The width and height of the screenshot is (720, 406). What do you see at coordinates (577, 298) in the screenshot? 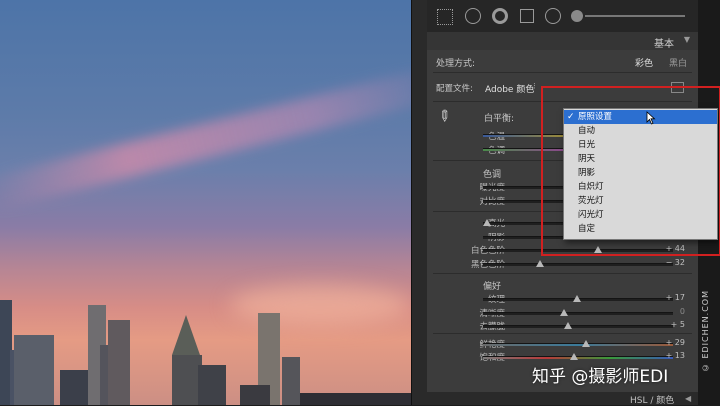
I see `texture-thumb` at bounding box center [577, 298].